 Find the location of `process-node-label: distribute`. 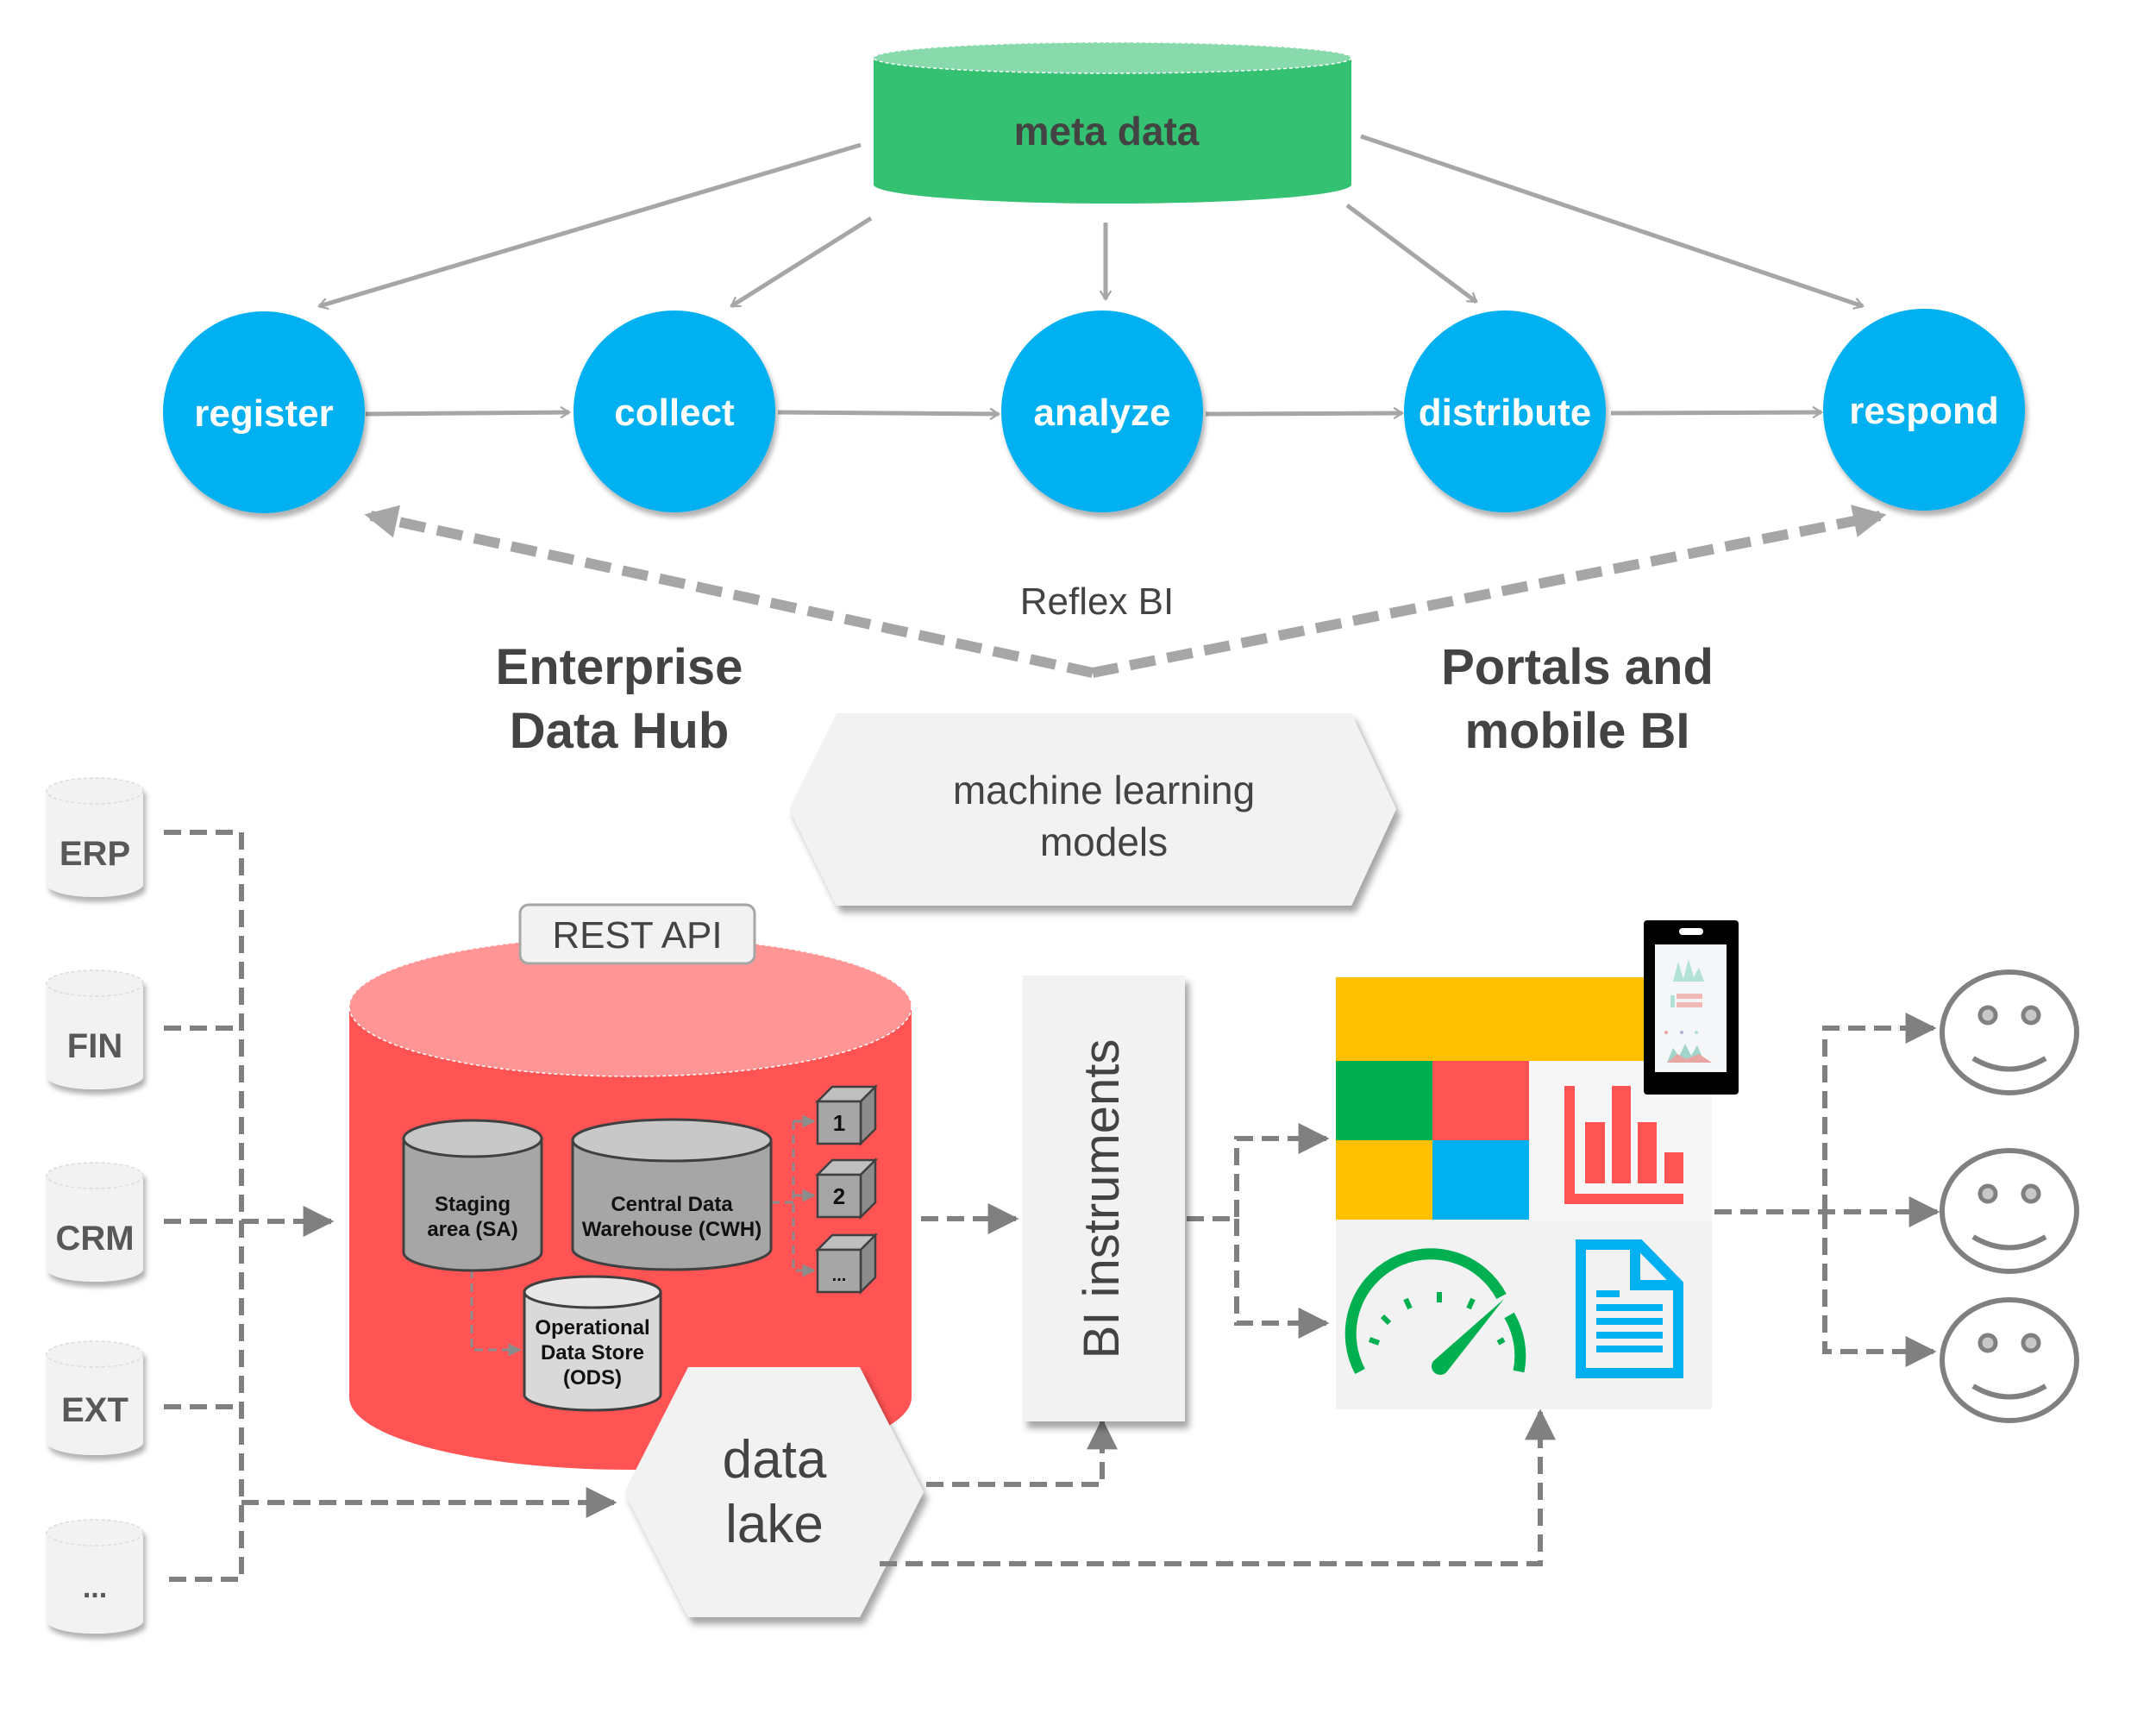

process-node-label: distribute is located at coordinates (1505, 413).